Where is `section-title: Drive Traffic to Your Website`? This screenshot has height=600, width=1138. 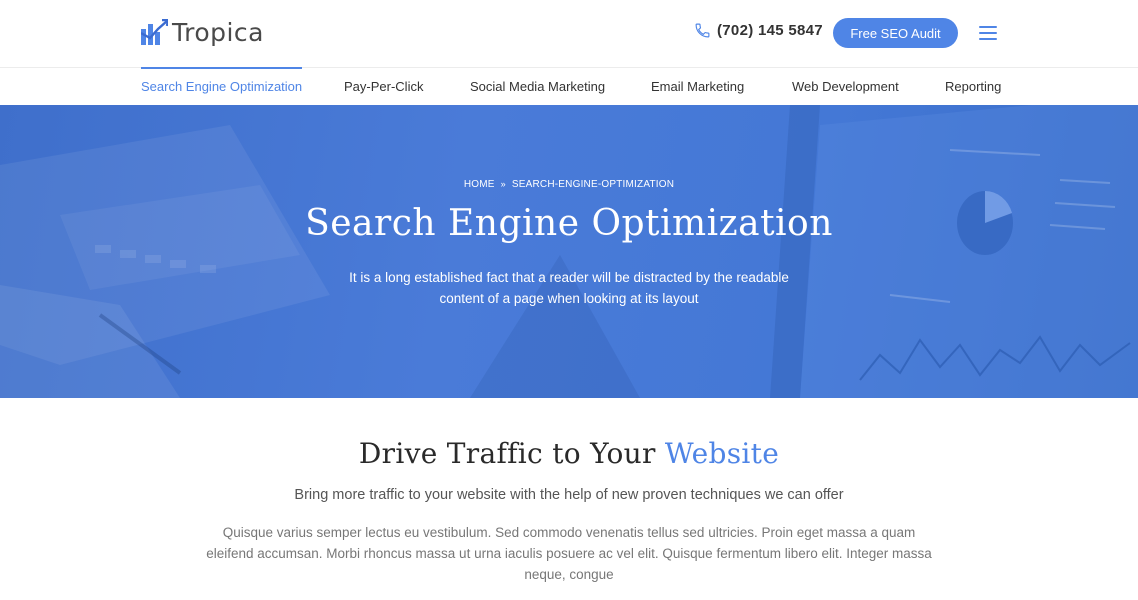 section-title: Drive Traffic to Your Website is located at coordinates (569, 453).